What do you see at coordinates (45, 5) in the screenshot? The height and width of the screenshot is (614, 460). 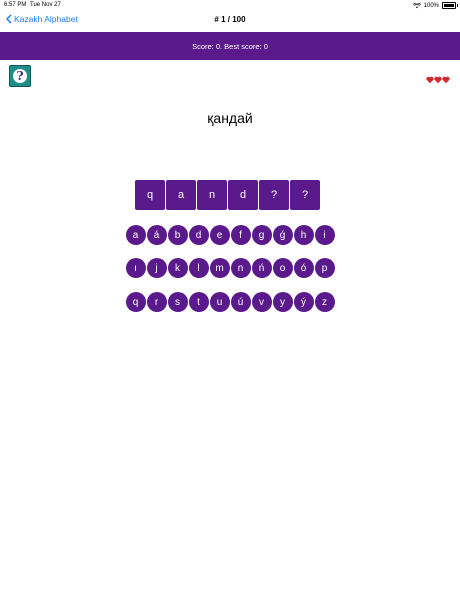 I see `status-date: Tue Nov 27` at bounding box center [45, 5].